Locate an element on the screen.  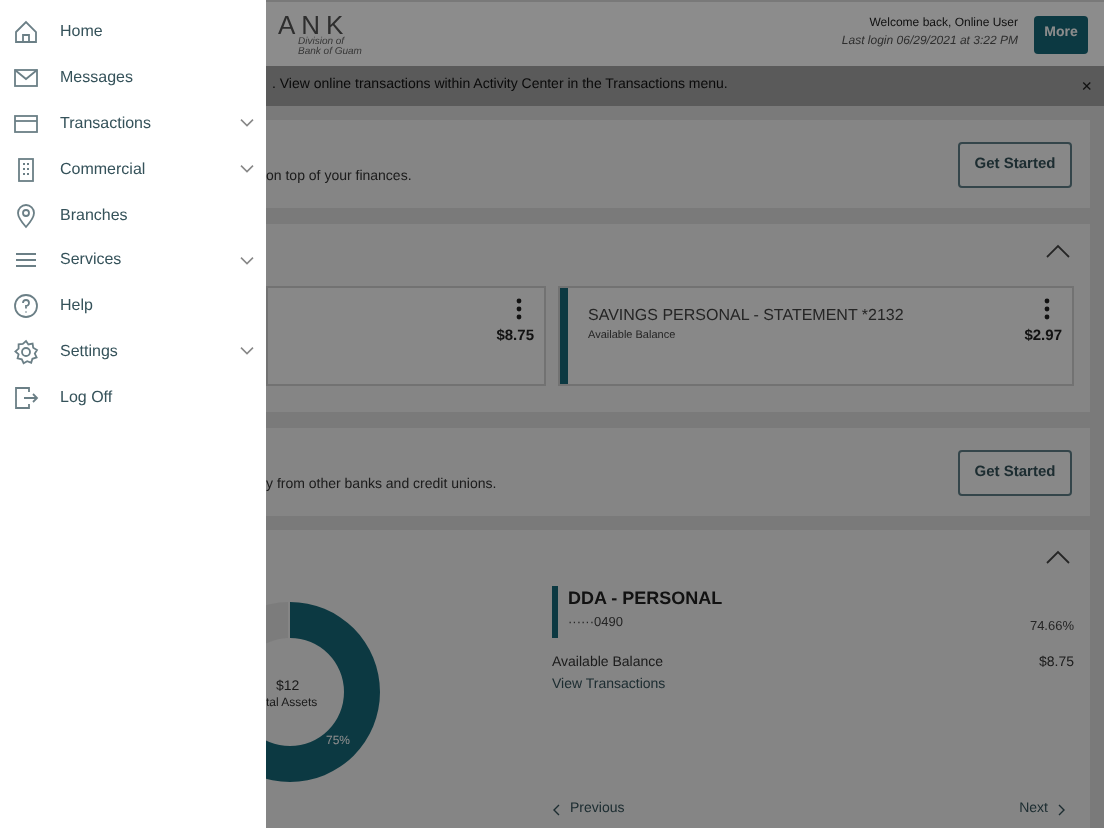
building-icon is located at coordinates (26, 169).